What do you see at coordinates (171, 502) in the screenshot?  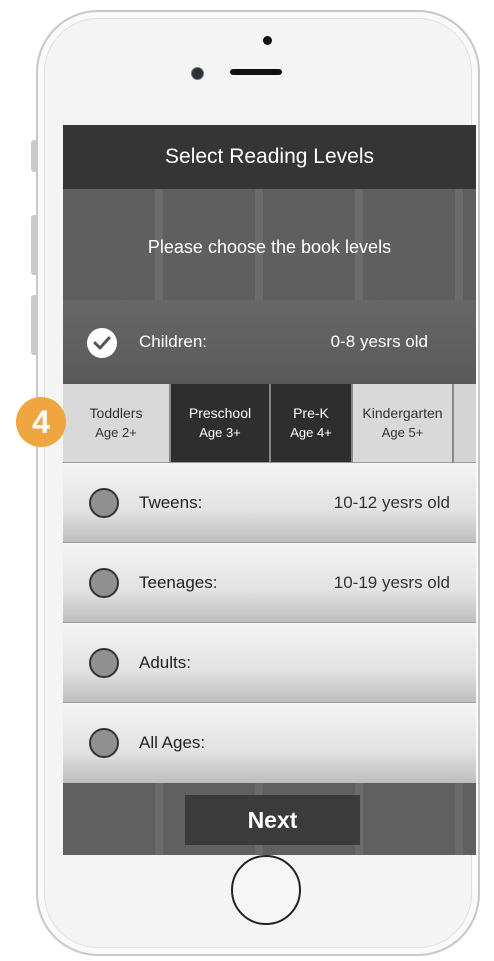 I see `level-label: Tweens:` at bounding box center [171, 502].